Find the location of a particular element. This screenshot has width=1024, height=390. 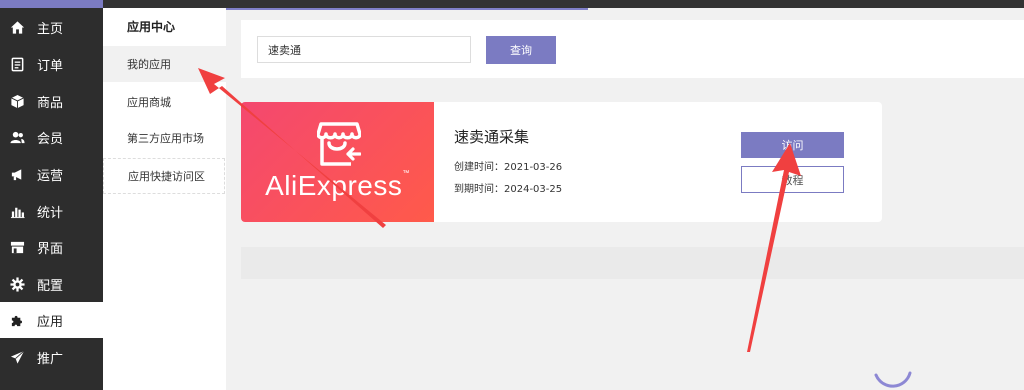

main-sidebar: 主页 订单 商品 会员 运营 统计 界面 配置 应用 推广 is located at coordinates (51, 199).